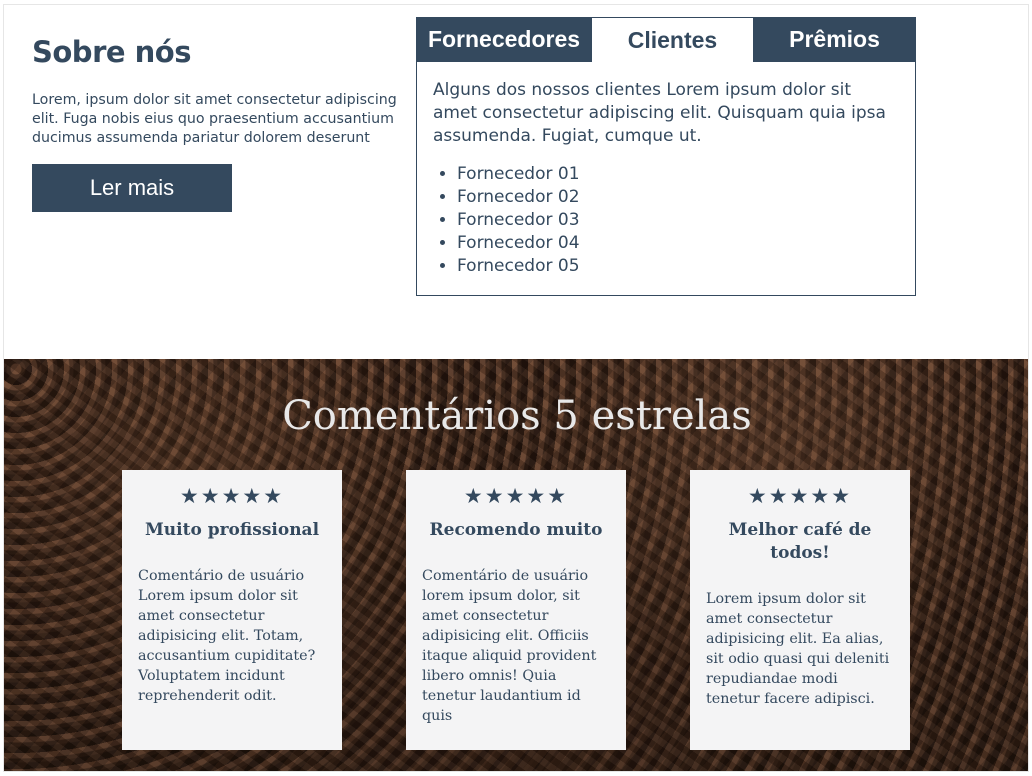  What do you see at coordinates (516, 530) in the screenshot?
I see `review-heading: Recomendo muito` at bounding box center [516, 530].